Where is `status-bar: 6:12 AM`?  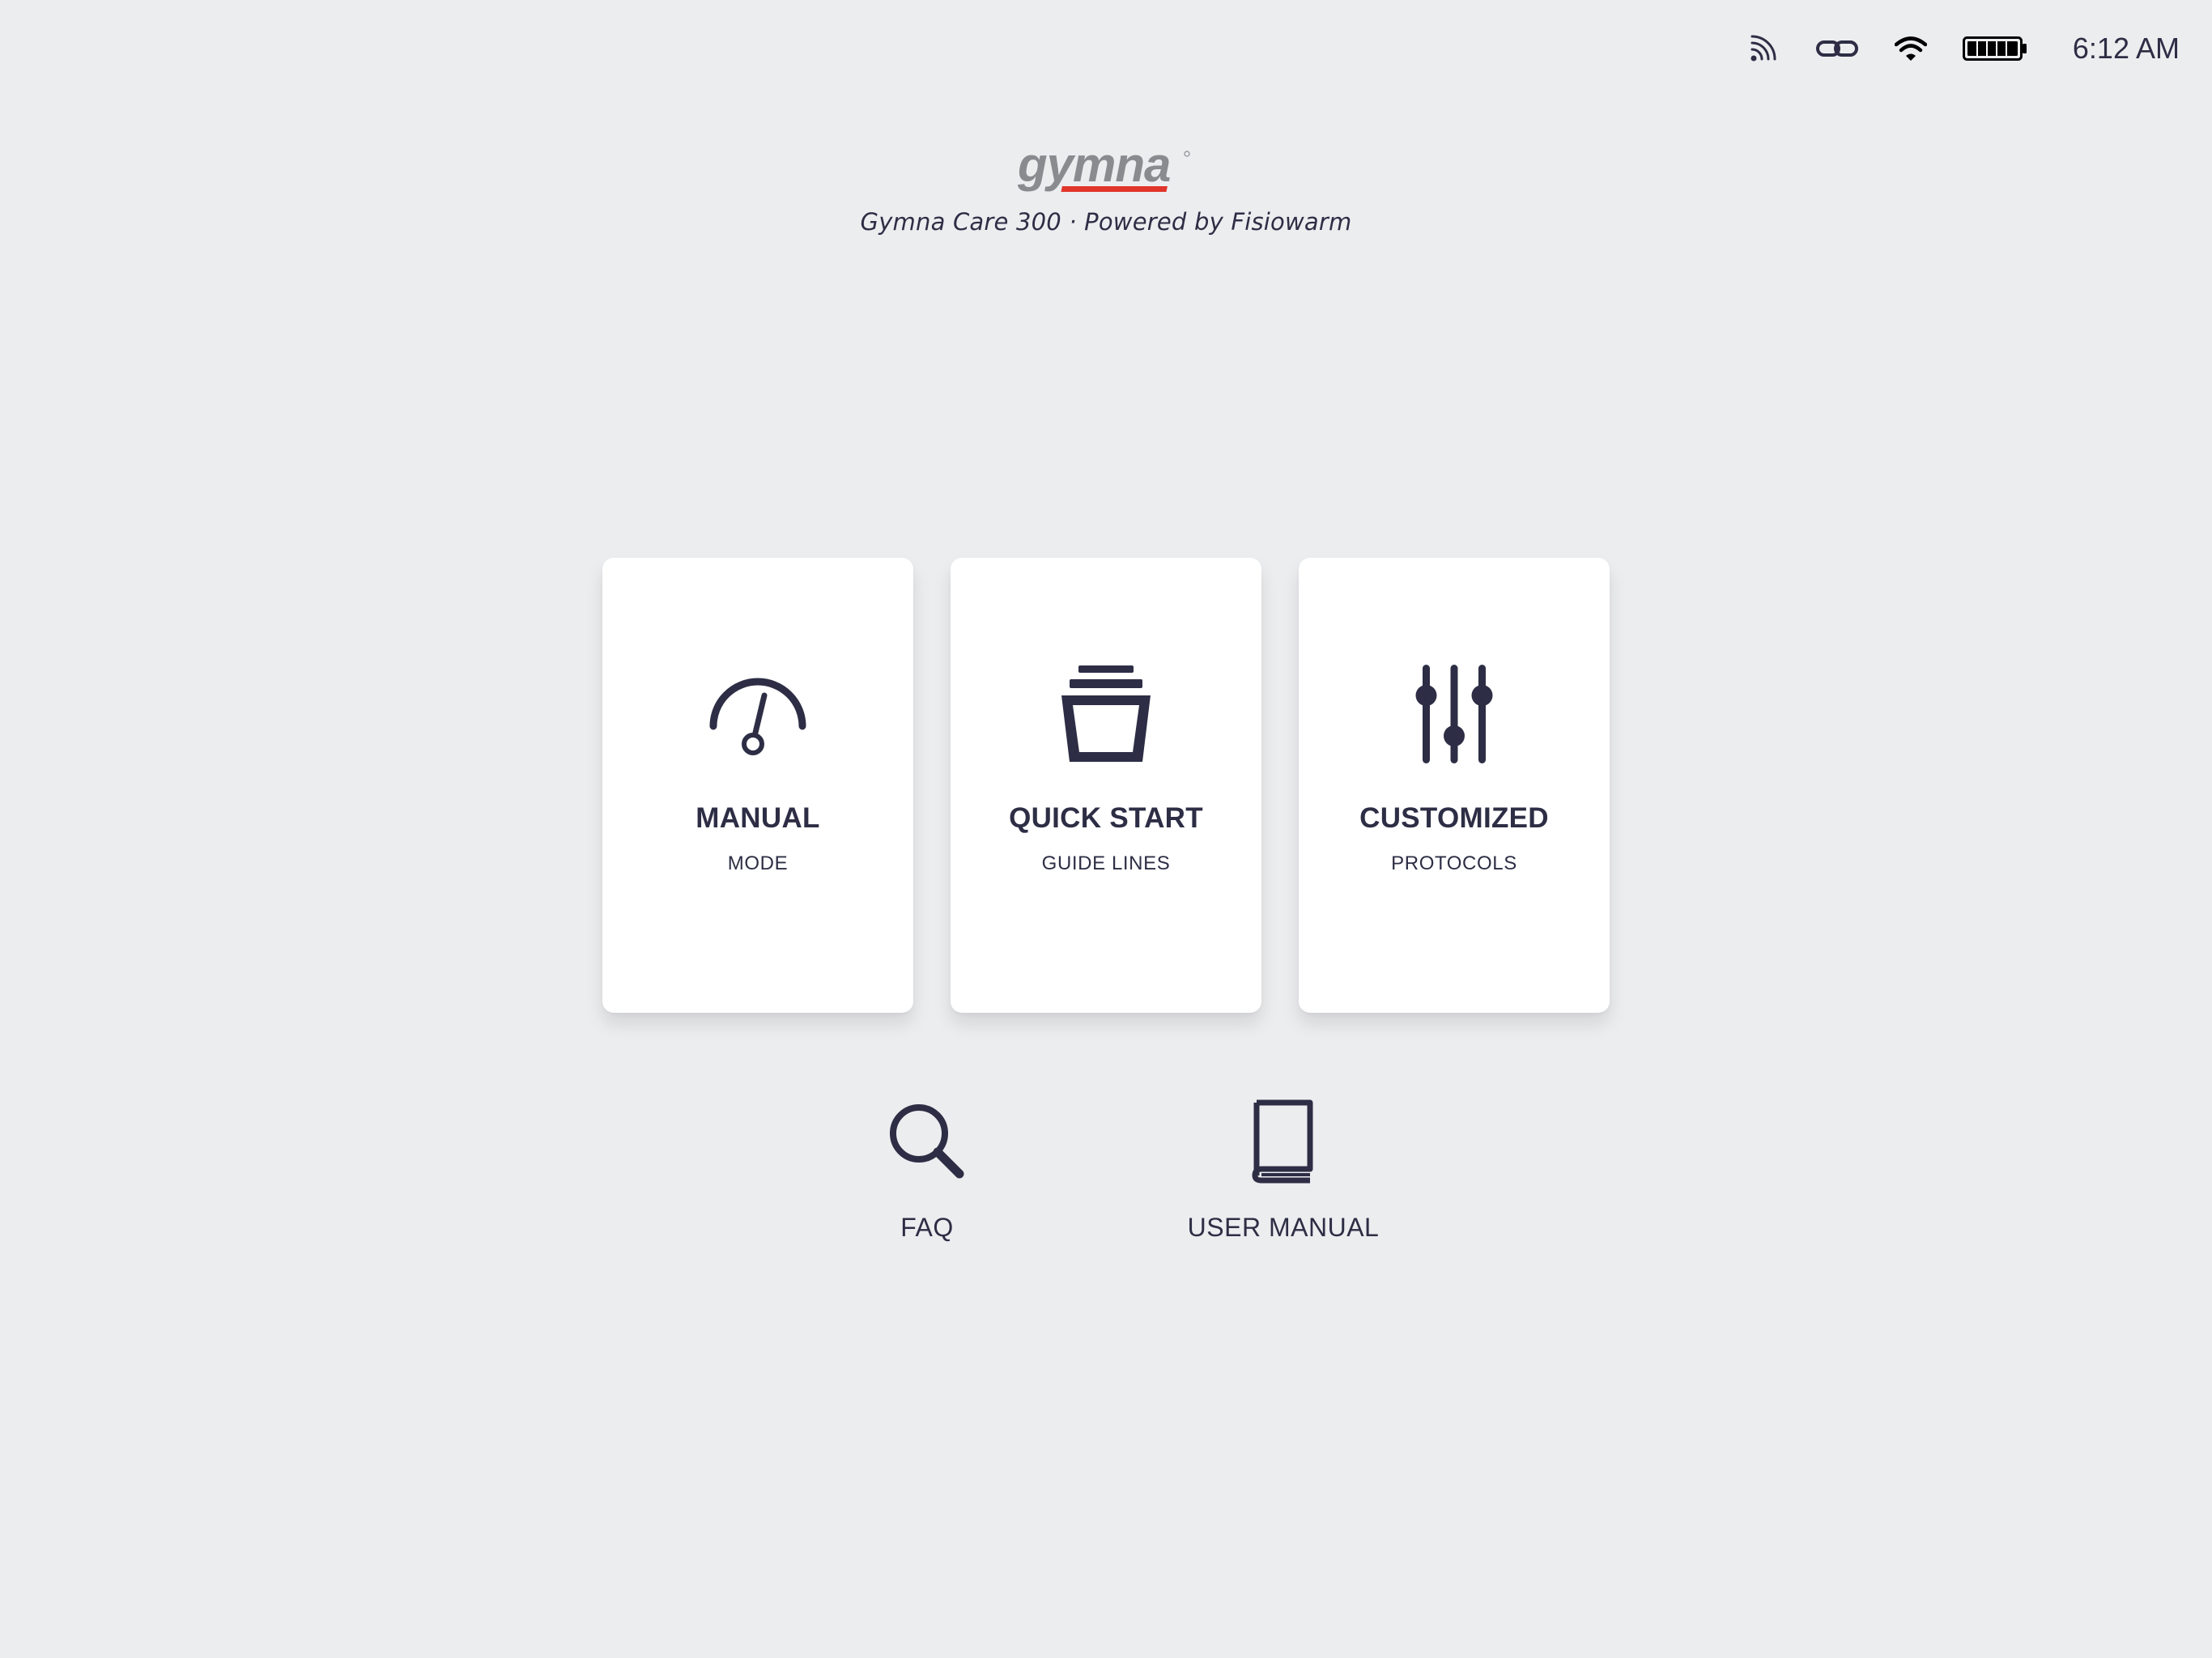
status-bar: 6:12 AM is located at coordinates (1964, 48).